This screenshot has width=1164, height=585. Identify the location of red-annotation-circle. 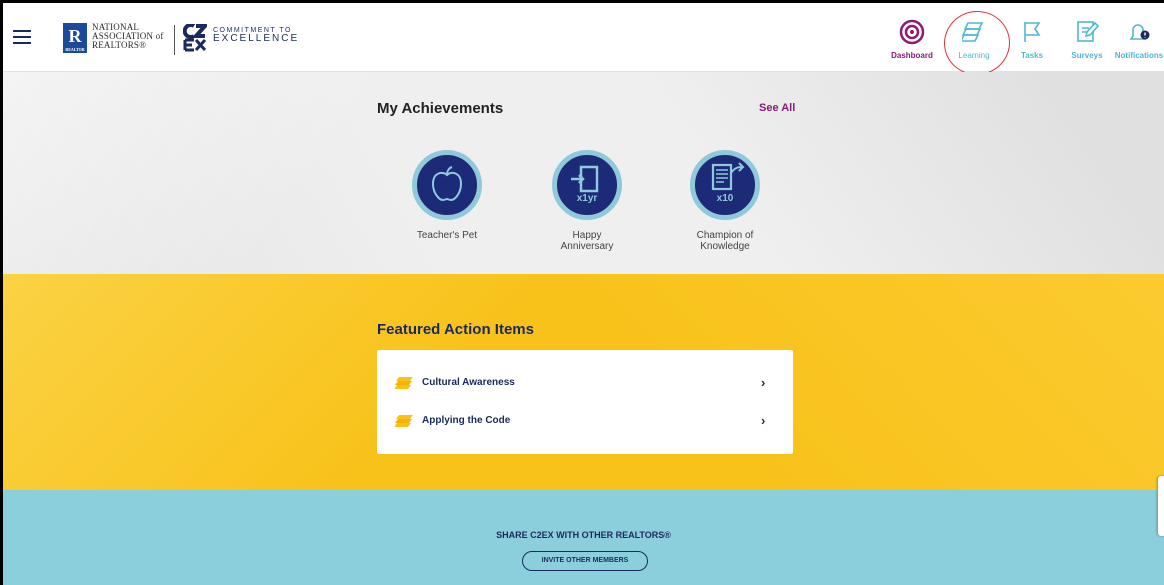
(977, 43).